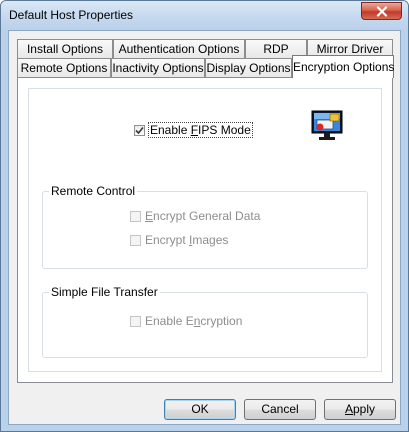  What do you see at coordinates (276, 49) in the screenshot?
I see `tab-label: RDP` at bounding box center [276, 49].